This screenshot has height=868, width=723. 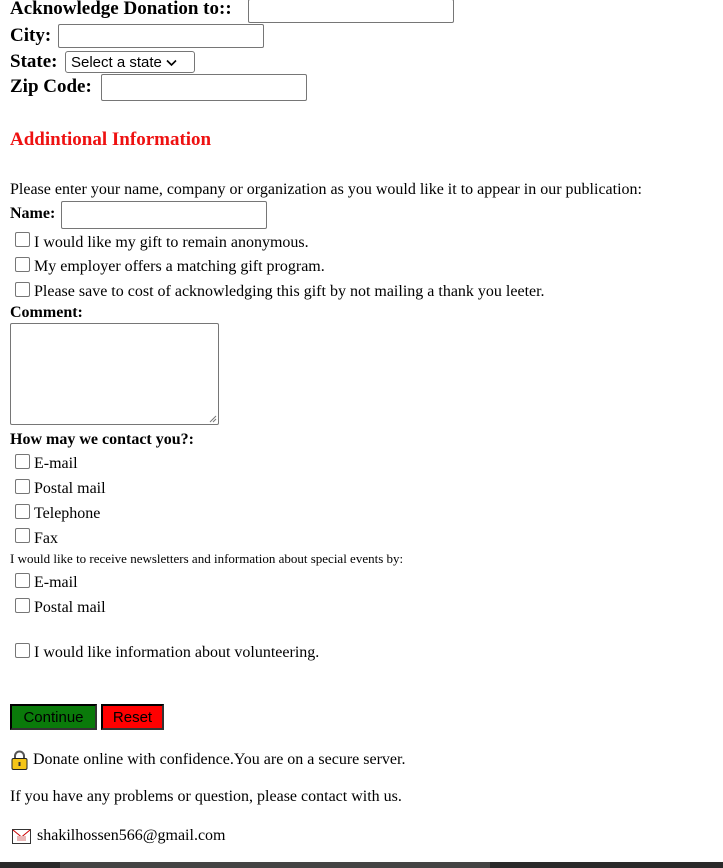 What do you see at coordinates (22, 535) in the screenshot?
I see `contact-fax-checkbox` at bounding box center [22, 535].